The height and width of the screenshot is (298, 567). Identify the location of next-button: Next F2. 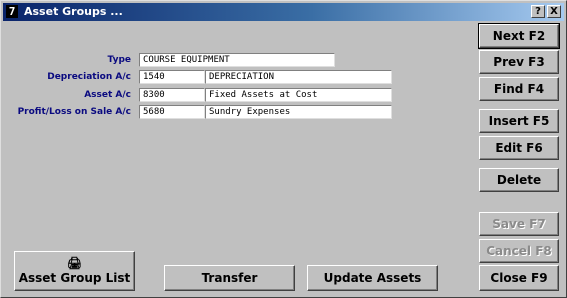
(519, 36).